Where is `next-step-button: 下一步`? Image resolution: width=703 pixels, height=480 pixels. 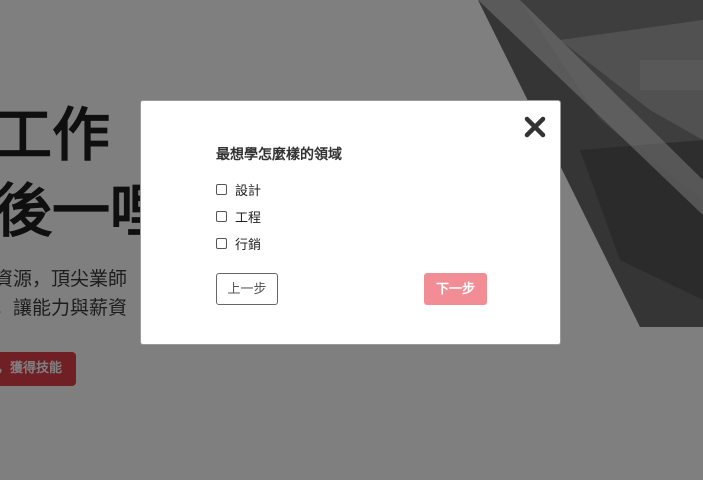
next-step-button: 下一步 is located at coordinates (455, 289).